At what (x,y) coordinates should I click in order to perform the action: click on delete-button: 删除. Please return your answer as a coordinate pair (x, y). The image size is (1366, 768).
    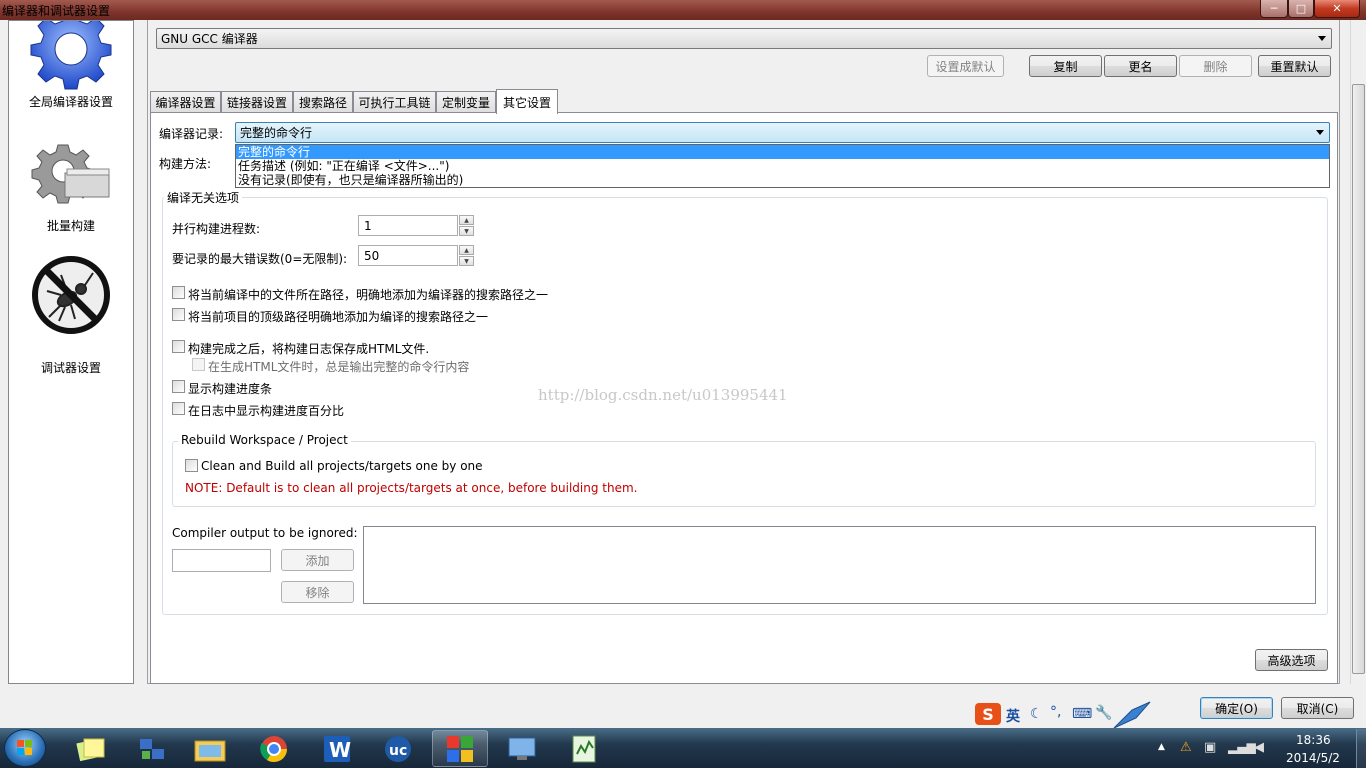
    Looking at the image, I should click on (1215, 66).